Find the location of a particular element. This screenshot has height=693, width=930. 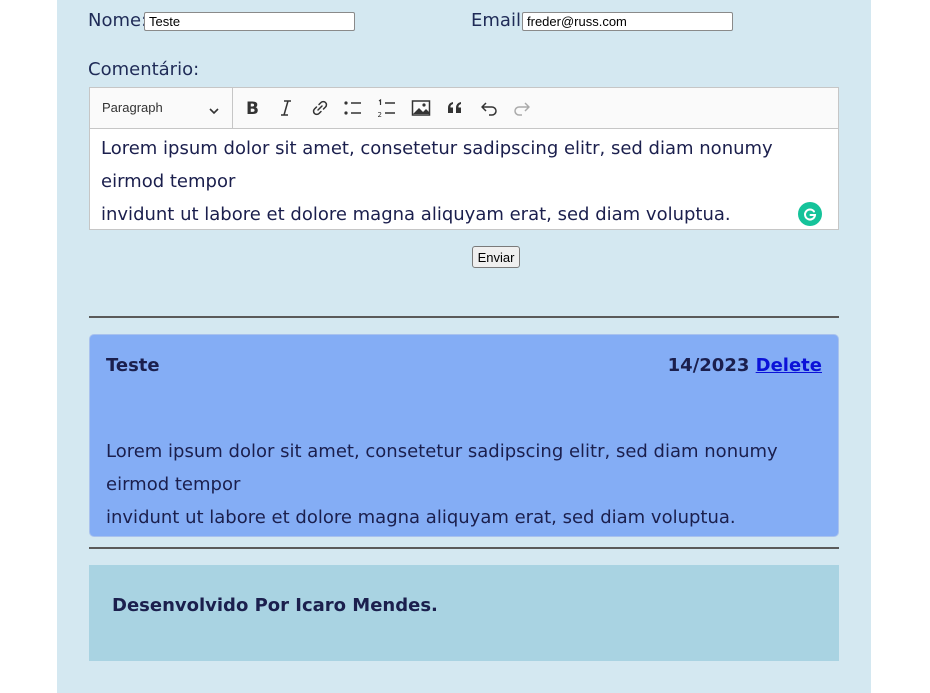

image-icon is located at coordinates (421, 108).